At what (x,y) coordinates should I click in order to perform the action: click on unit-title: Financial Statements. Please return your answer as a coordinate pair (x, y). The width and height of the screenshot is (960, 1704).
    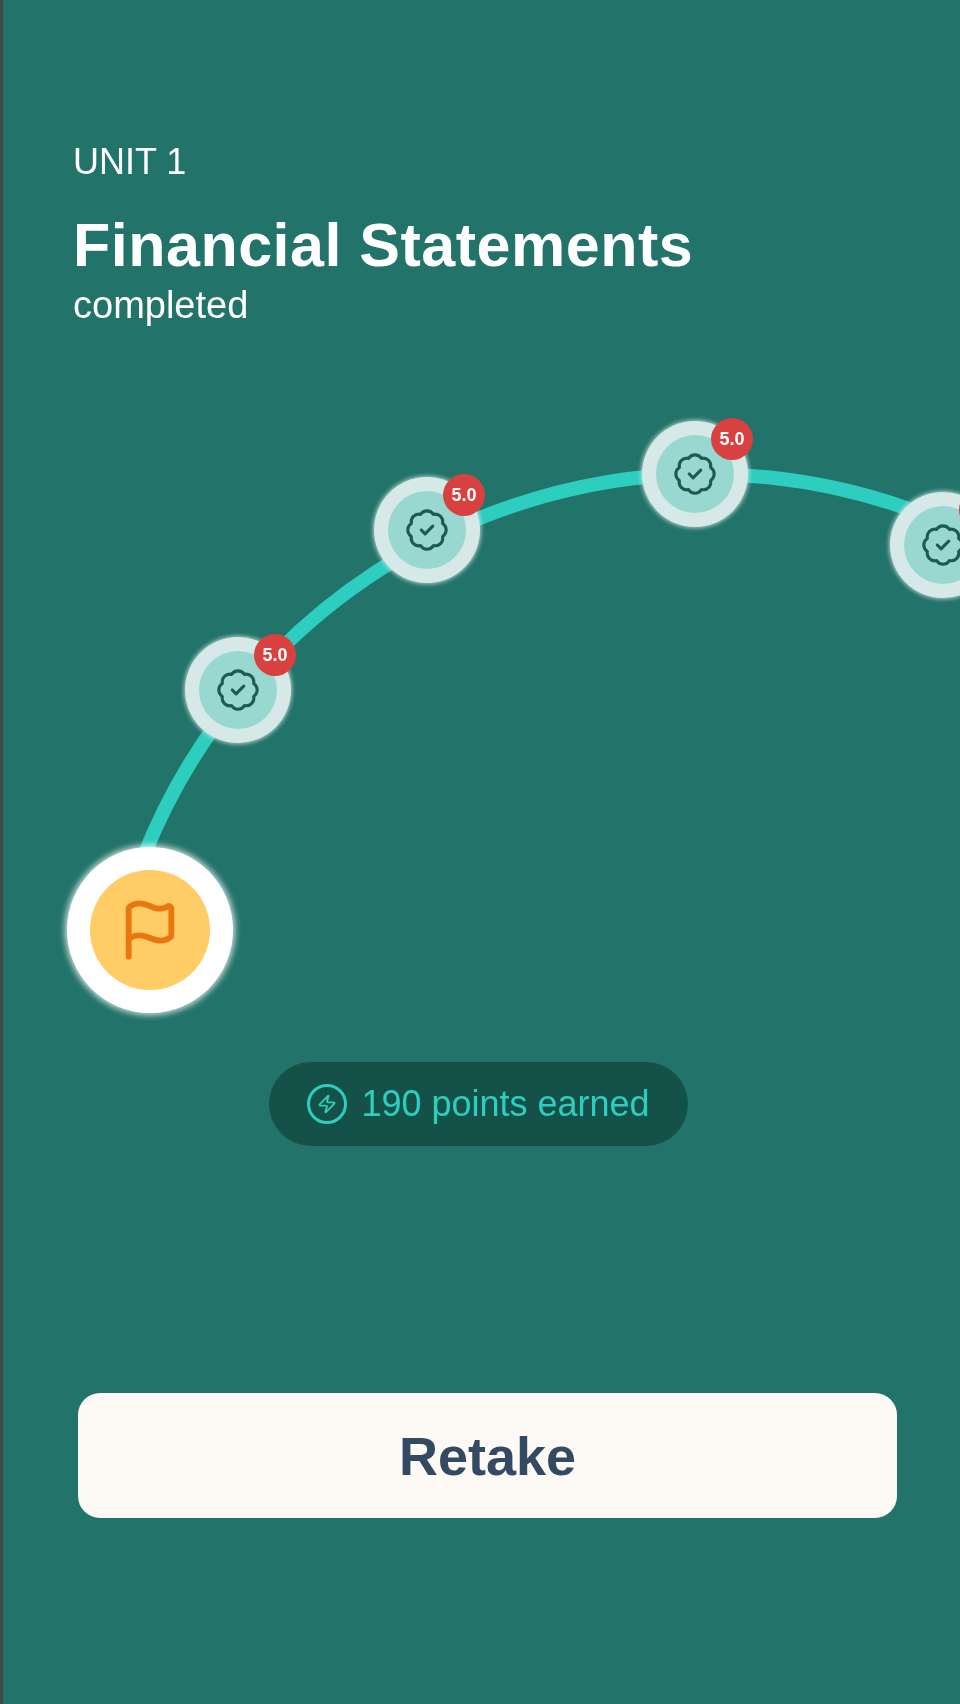
    Looking at the image, I should click on (384, 245).